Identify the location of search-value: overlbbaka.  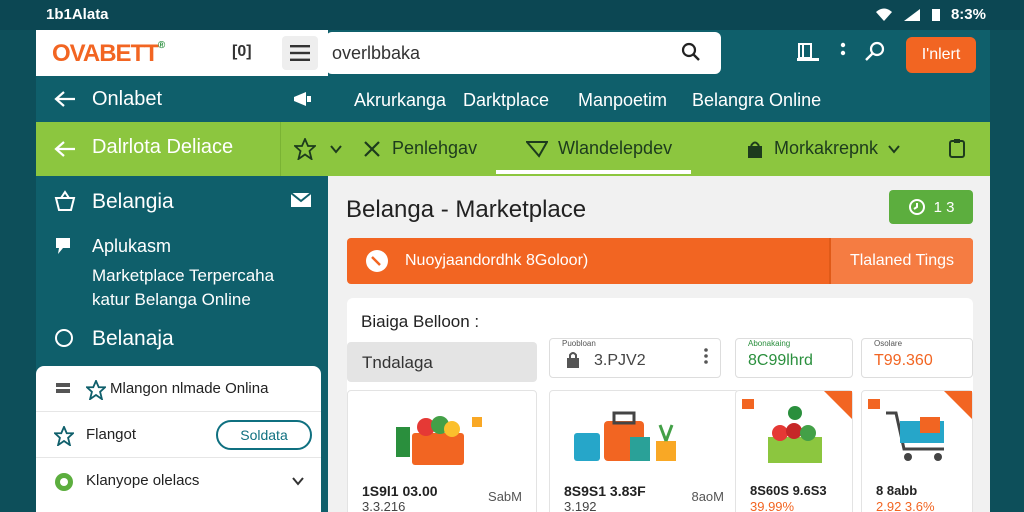
(376, 53).